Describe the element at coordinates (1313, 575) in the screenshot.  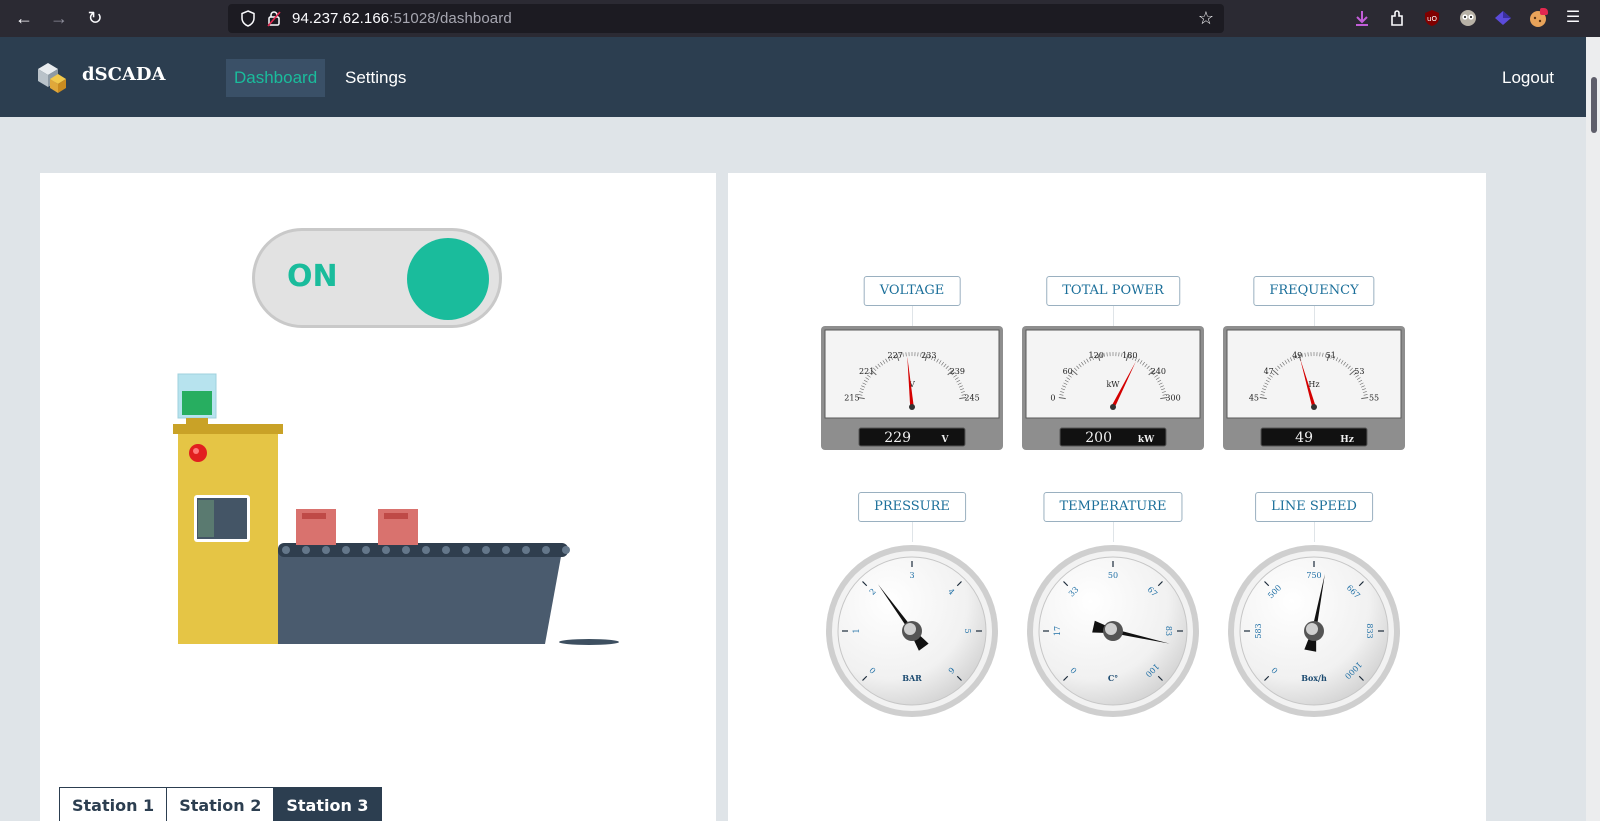
I see `dial-tick-label: 750` at that location.